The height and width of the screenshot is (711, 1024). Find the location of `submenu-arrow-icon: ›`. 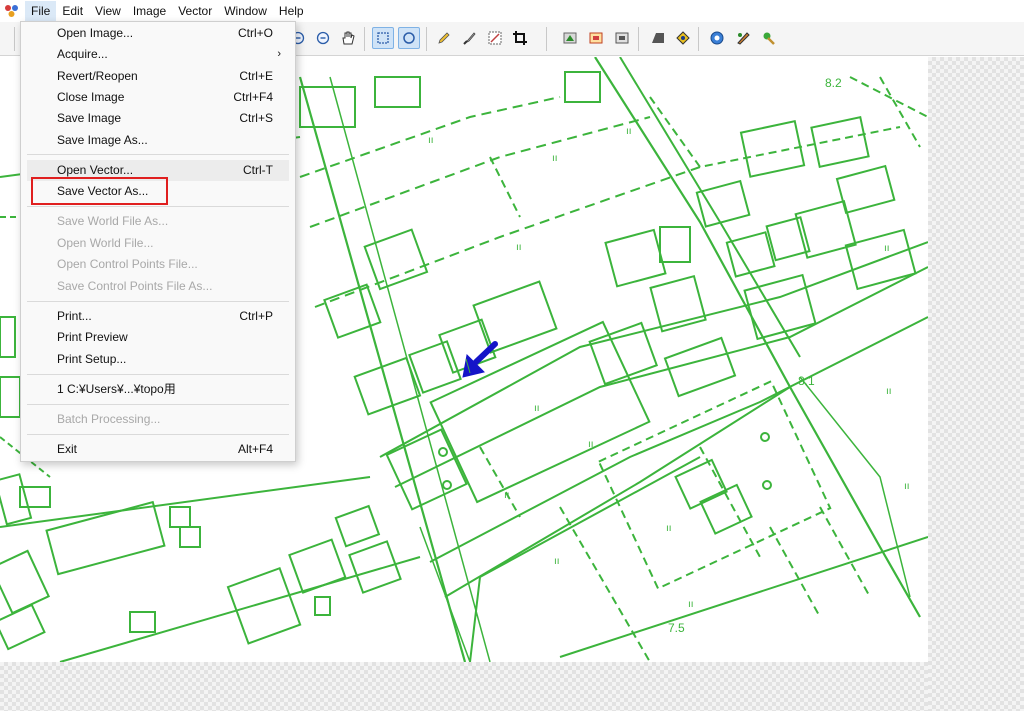

submenu-arrow-icon: › is located at coordinates (279, 54).